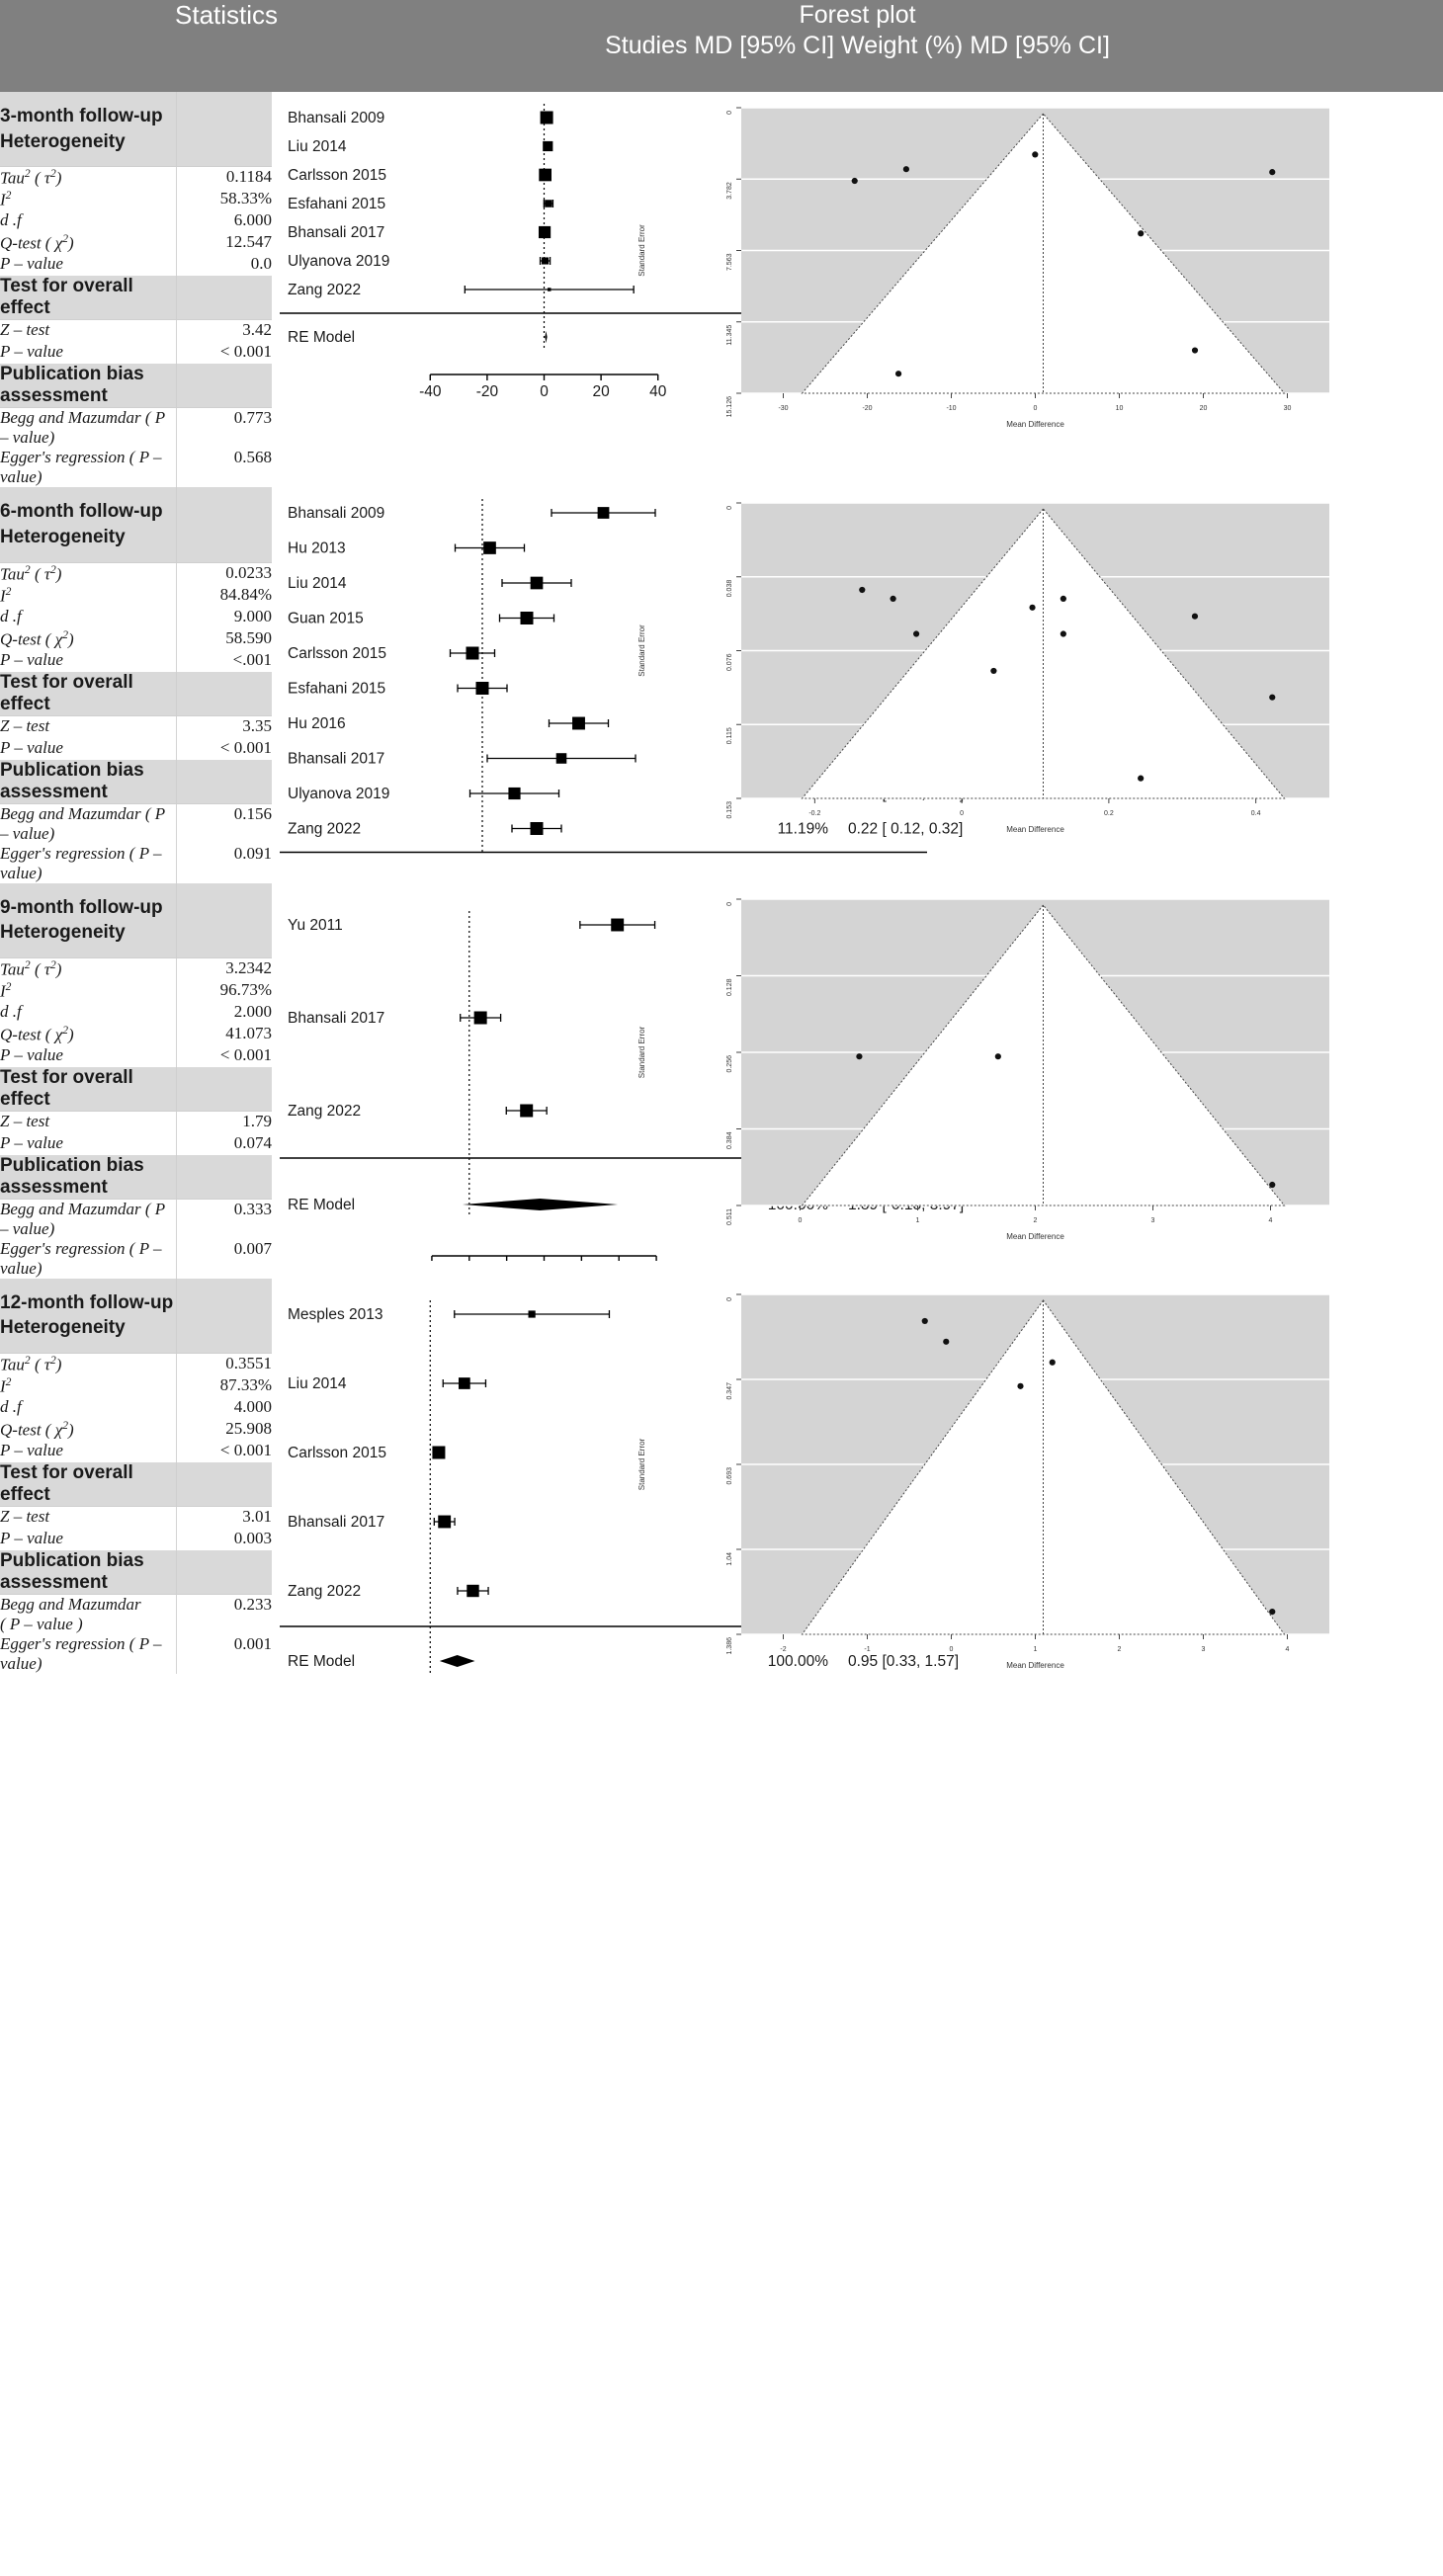 This screenshot has height=2576, width=1443. Describe the element at coordinates (81, 907) in the screenshot. I see `section-title: 9-month follow-up` at that location.